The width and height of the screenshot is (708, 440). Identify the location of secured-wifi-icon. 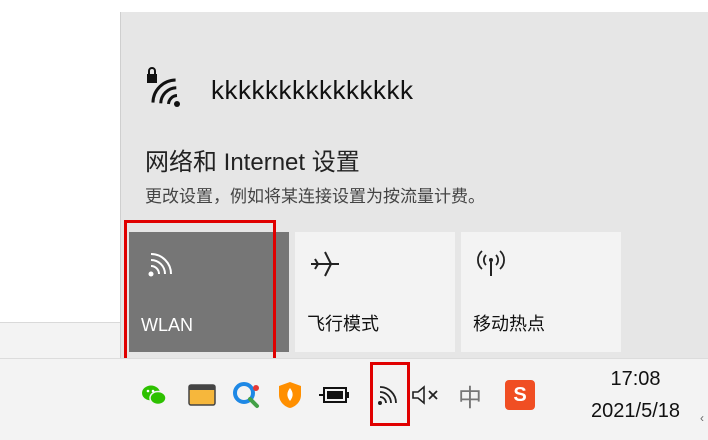
(169, 90).